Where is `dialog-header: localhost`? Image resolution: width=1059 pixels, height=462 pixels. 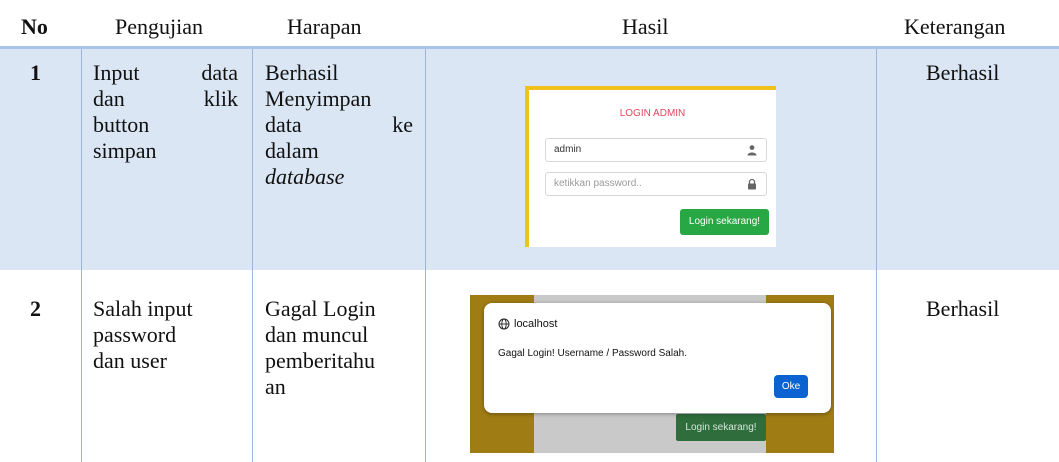 dialog-header: localhost is located at coordinates (527, 324).